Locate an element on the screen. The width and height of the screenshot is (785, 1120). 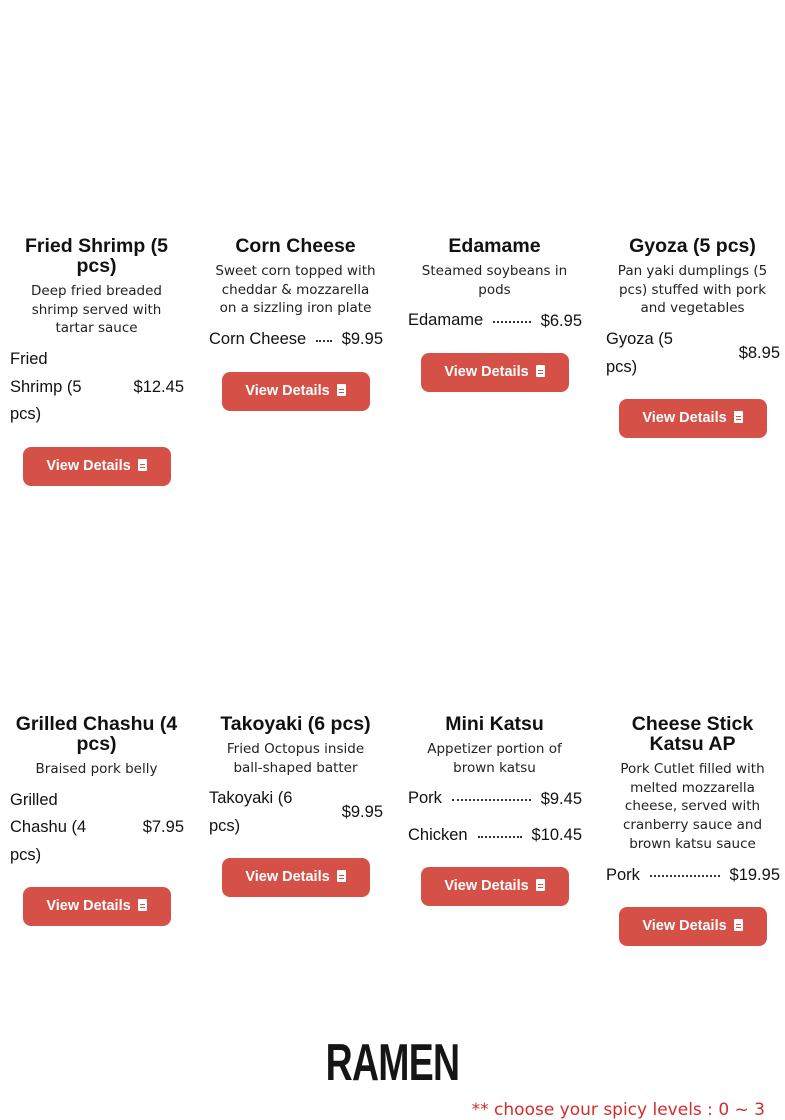
price-value: $6.95 is located at coordinates (561, 320).